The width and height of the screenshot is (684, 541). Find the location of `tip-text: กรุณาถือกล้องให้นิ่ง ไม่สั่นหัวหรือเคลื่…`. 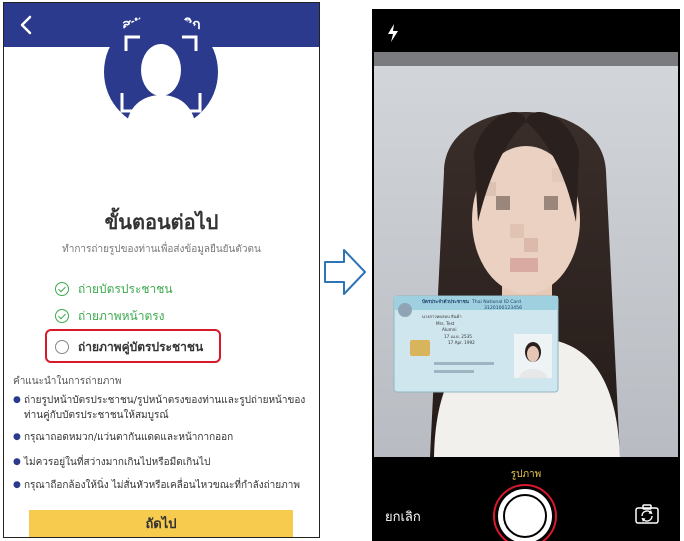

tip-text: กรุณาถือกล้องให้นิ่ง ไม่สั่นหัวหรือเคลื่… is located at coordinates (162, 485).